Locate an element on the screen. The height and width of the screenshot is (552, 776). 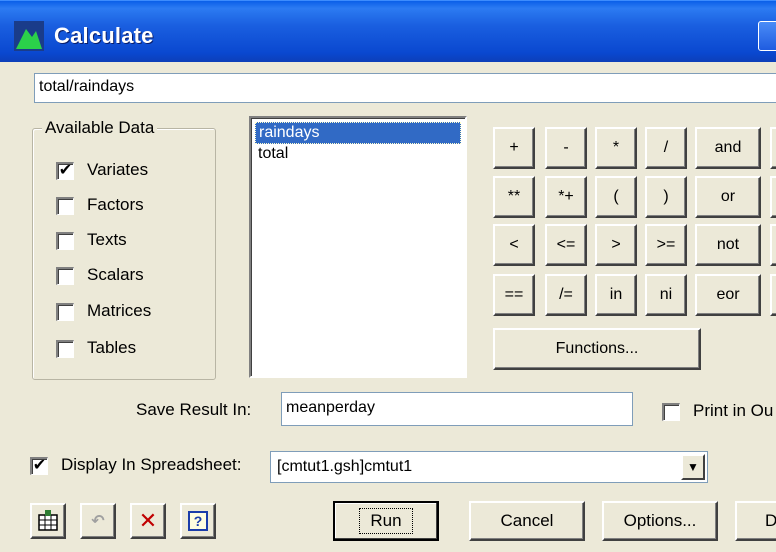
run-button-label: Run is located at coordinates (386, 521).